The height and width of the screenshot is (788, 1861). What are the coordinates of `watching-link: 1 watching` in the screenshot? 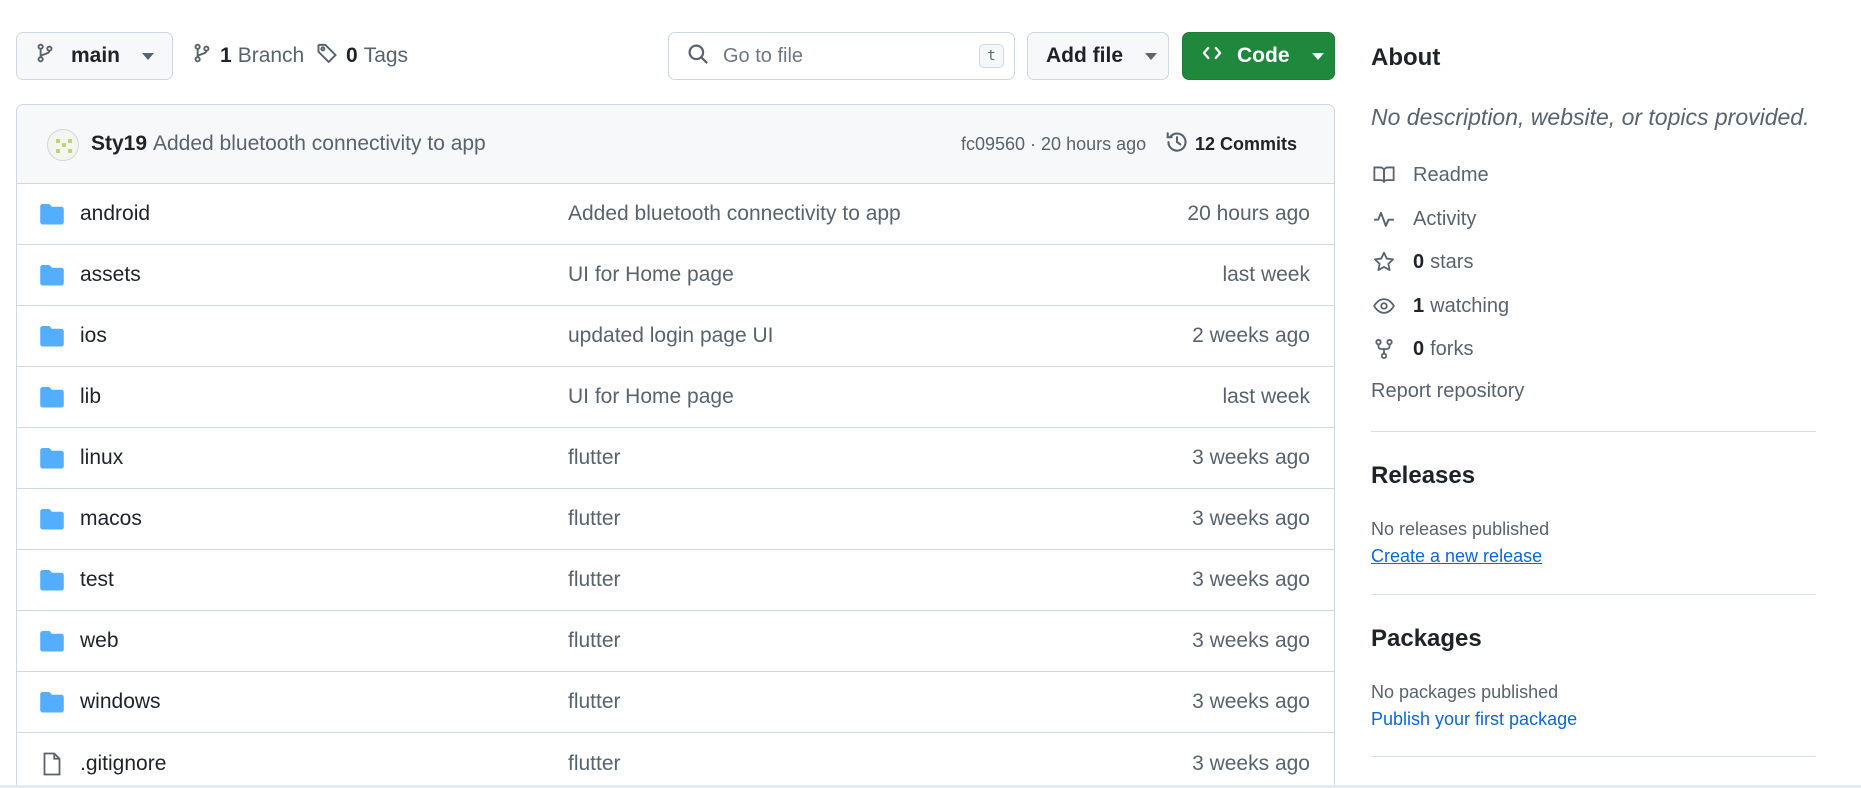 It's located at (1440, 306).